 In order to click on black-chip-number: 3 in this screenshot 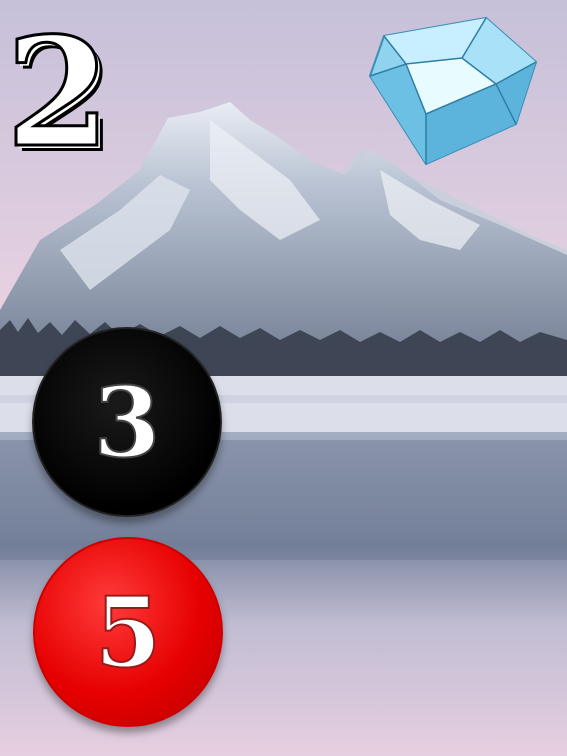, I will do `click(127, 422)`.